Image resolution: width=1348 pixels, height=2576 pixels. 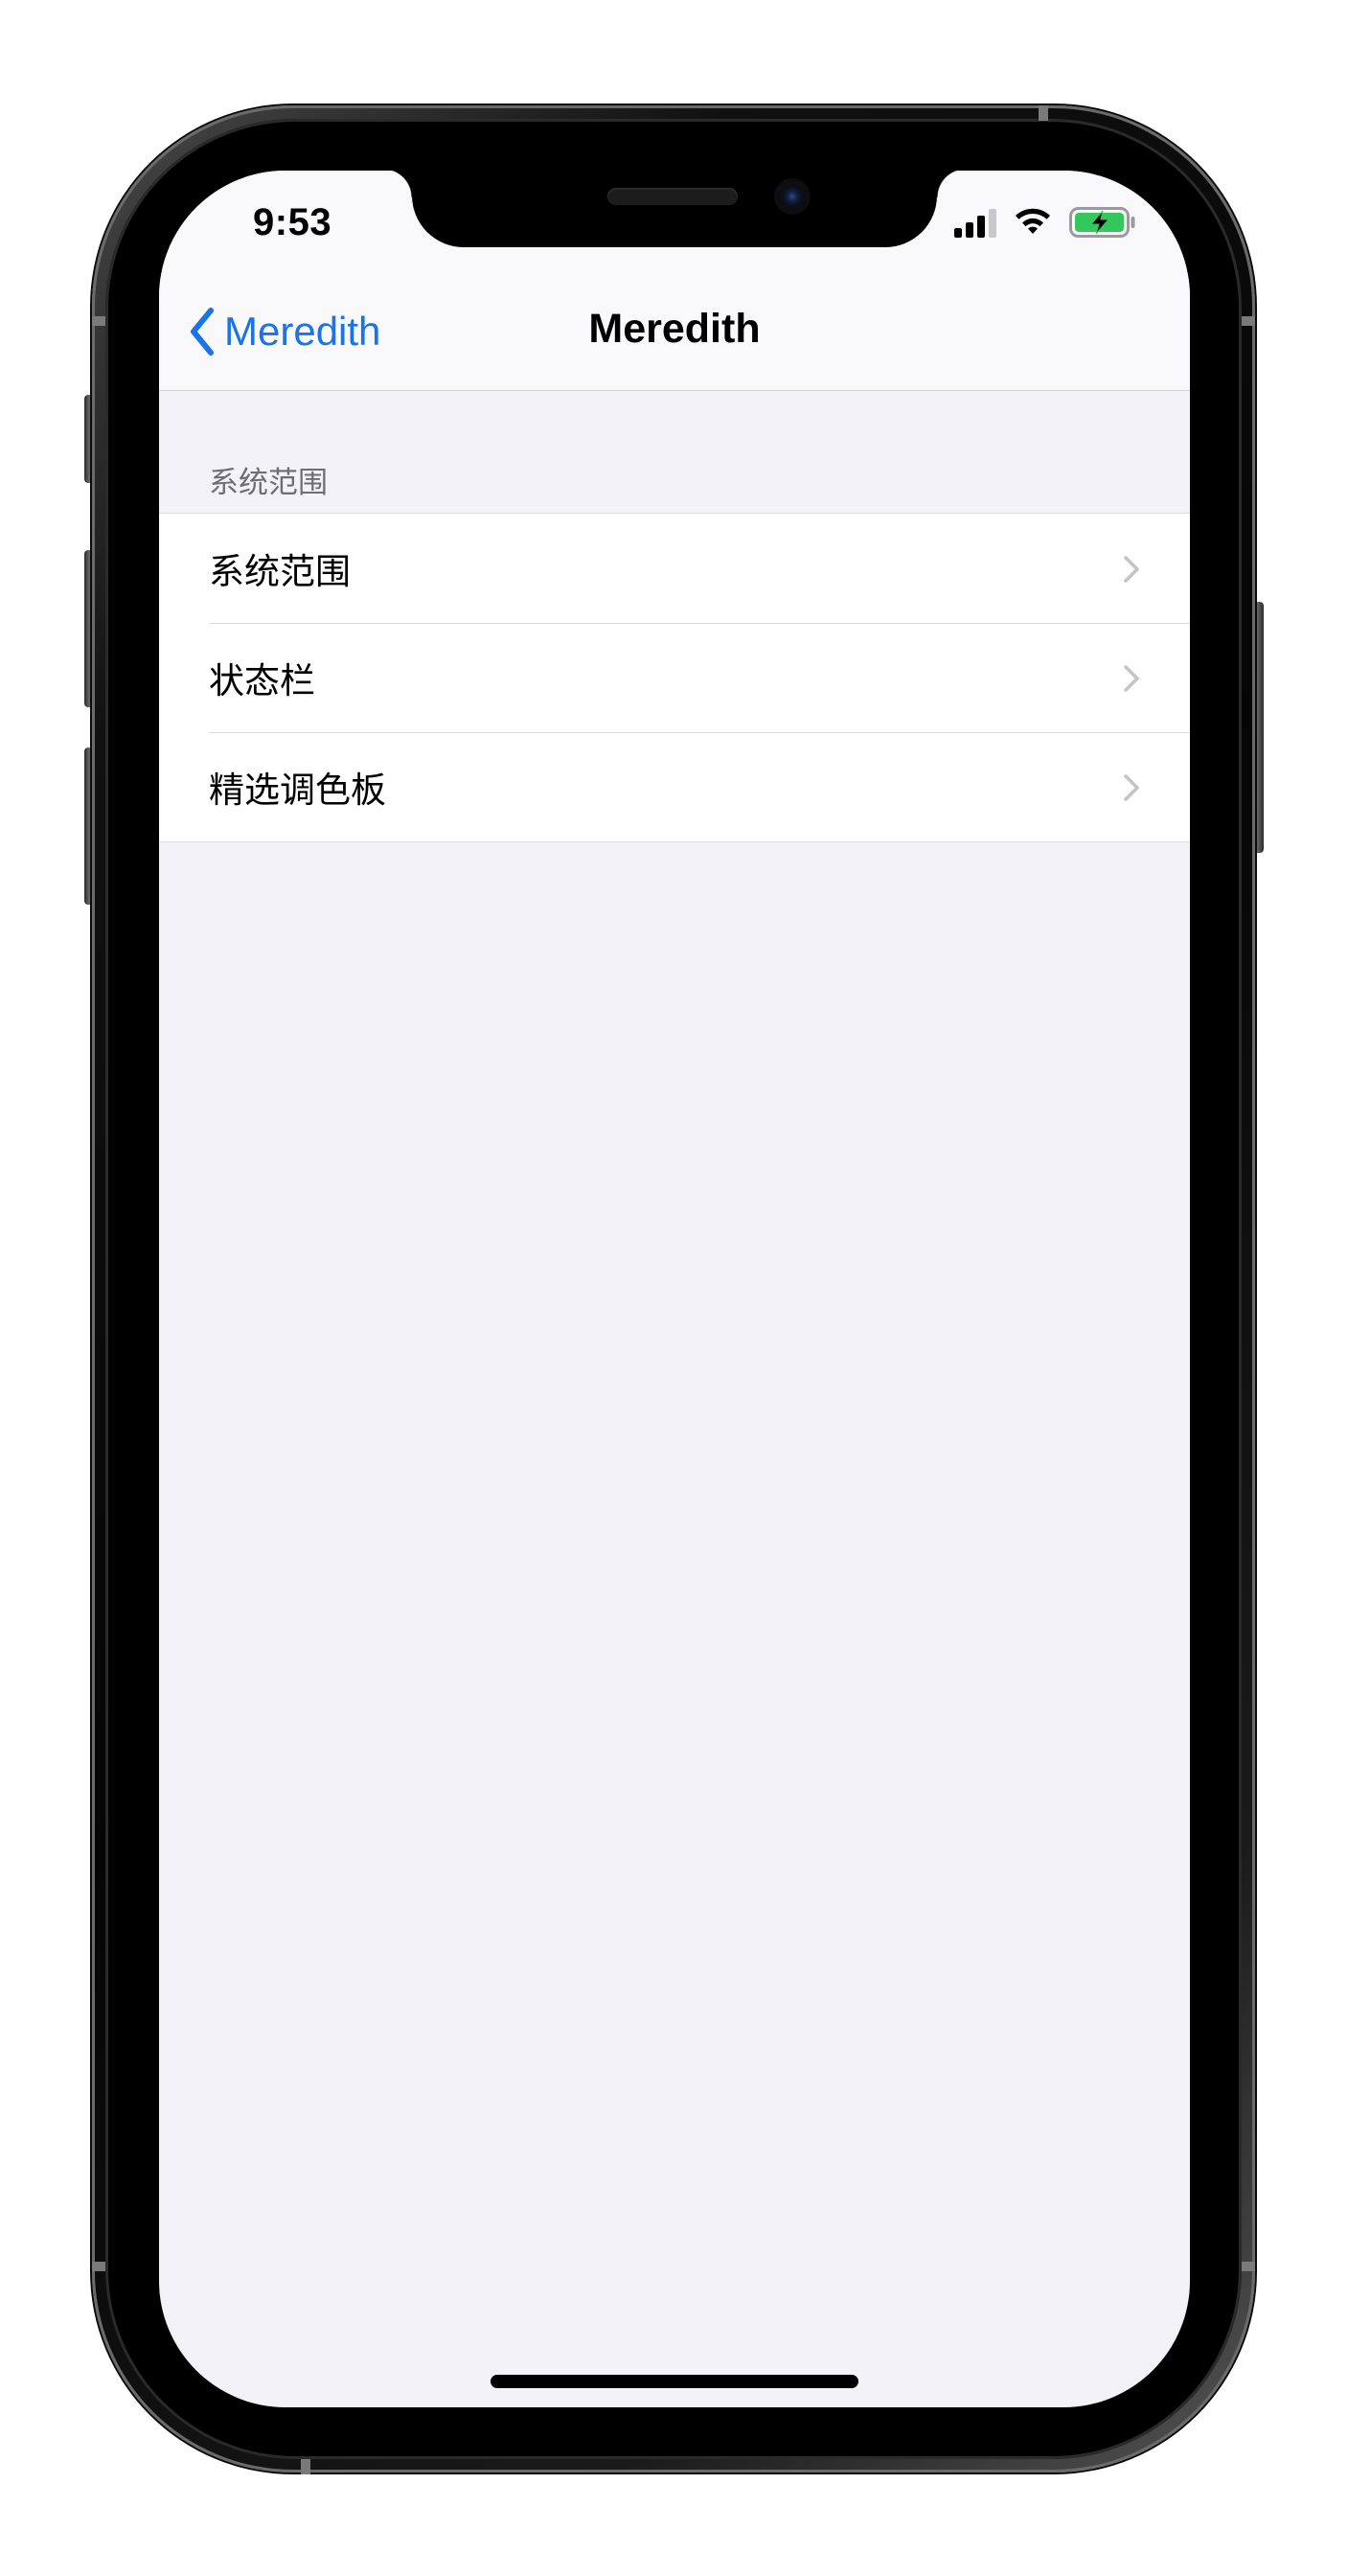 I want to click on chevron-left-icon, so click(x=202, y=332).